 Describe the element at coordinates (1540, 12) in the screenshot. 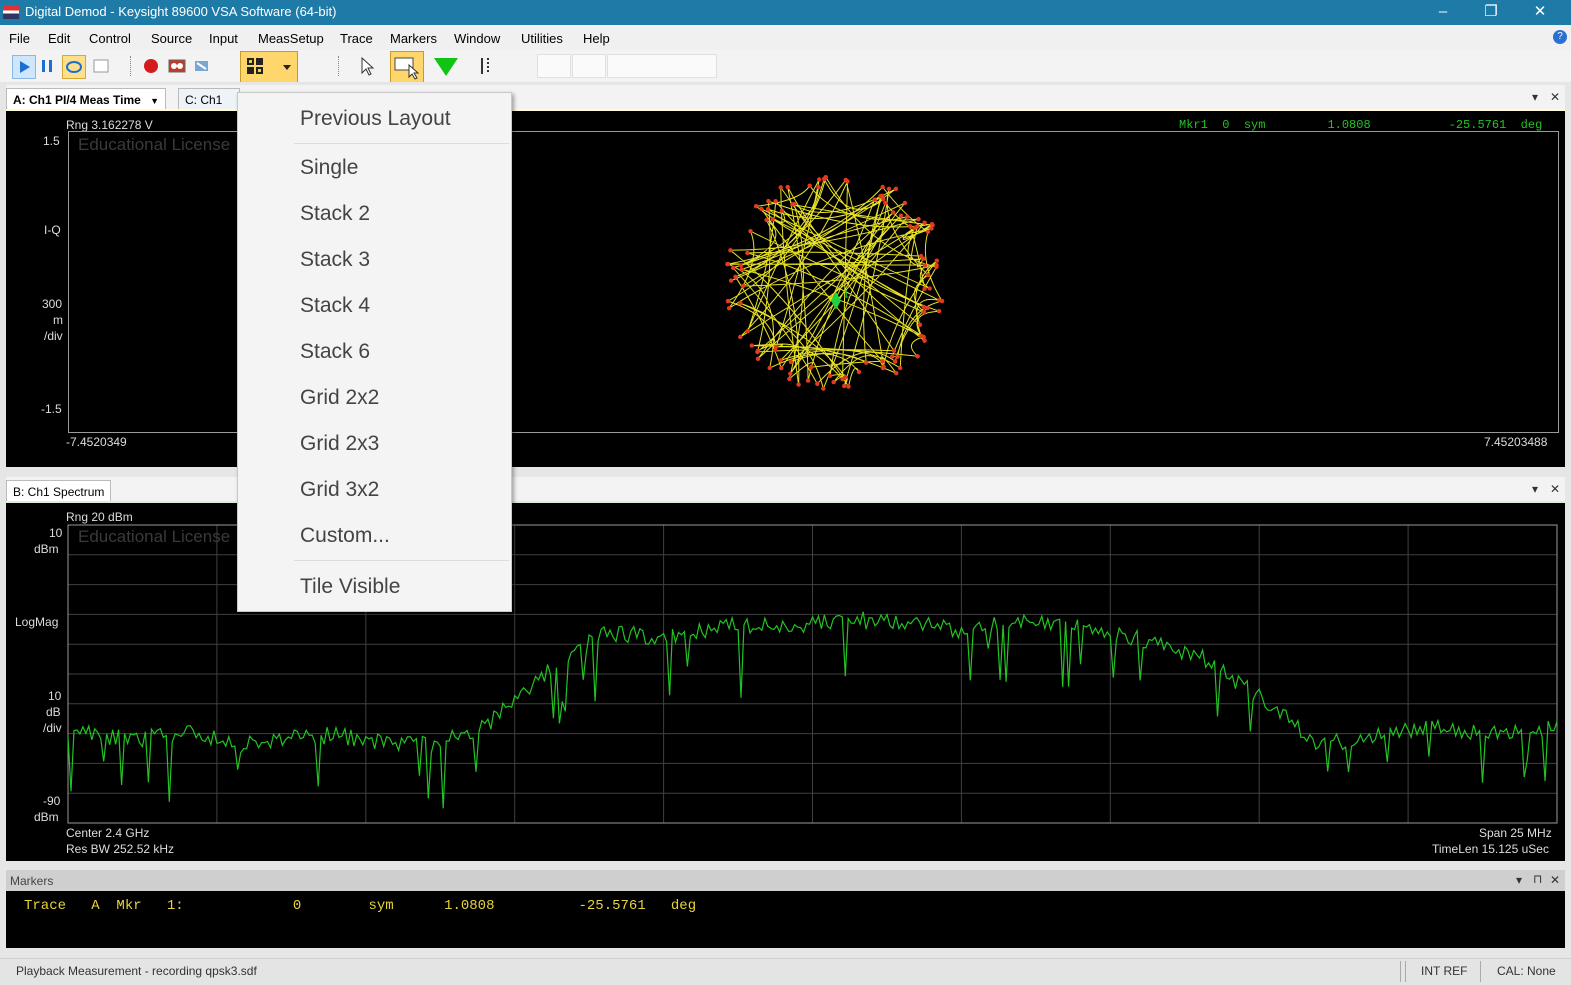

I see `close-button: ✕` at that location.